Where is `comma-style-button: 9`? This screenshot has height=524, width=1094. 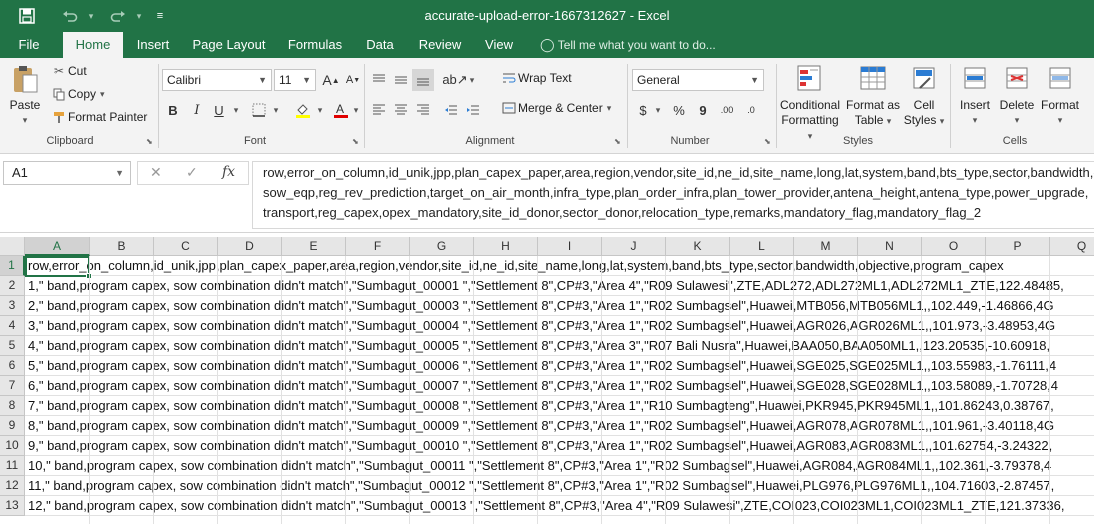 comma-style-button: 9 is located at coordinates (703, 110).